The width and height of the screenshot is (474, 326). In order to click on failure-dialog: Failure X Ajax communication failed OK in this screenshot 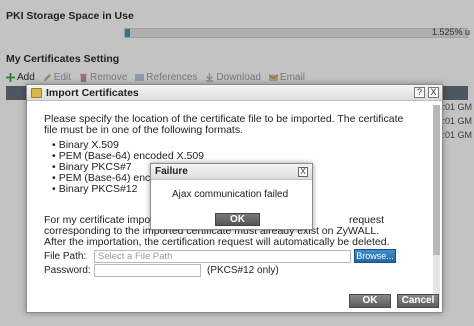, I will do `click(231, 196)`.